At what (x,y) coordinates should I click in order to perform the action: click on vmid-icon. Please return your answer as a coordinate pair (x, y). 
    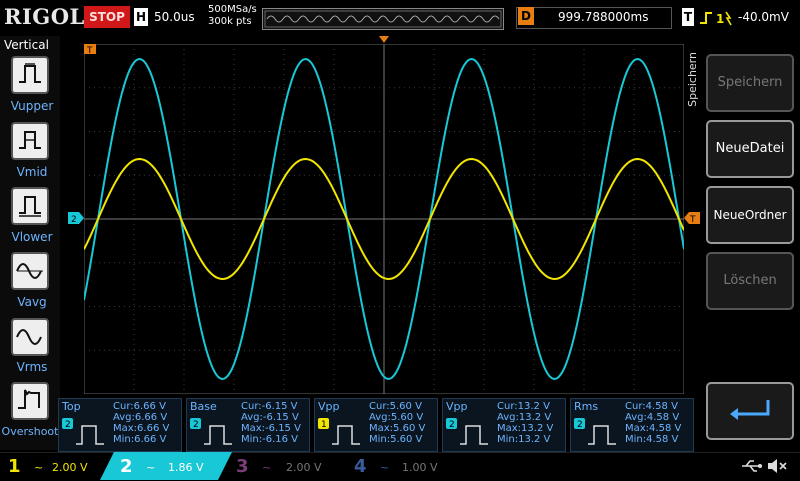
    Looking at the image, I should click on (30, 141).